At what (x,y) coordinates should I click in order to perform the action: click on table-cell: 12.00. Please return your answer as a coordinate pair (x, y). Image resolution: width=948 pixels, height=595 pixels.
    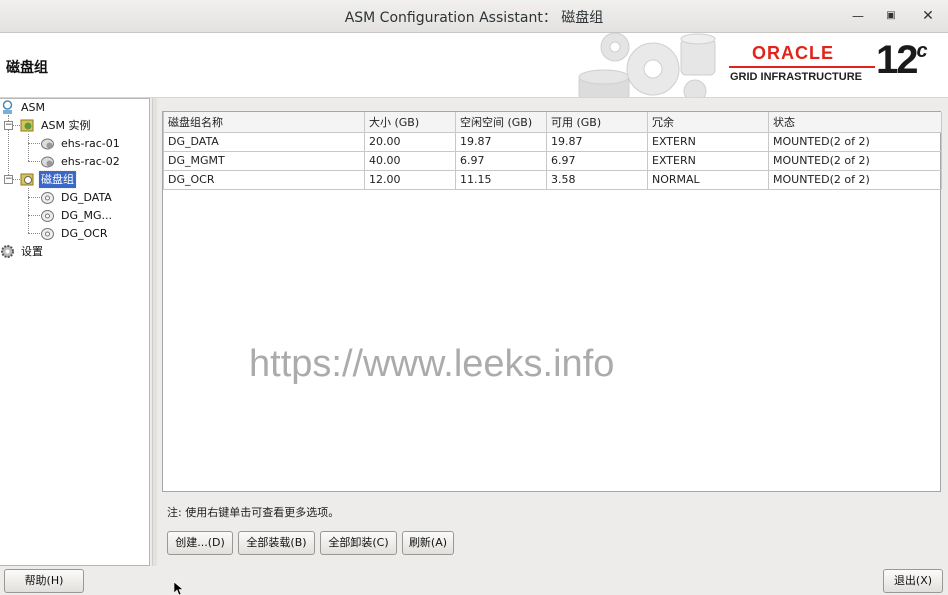
    Looking at the image, I should click on (410, 179).